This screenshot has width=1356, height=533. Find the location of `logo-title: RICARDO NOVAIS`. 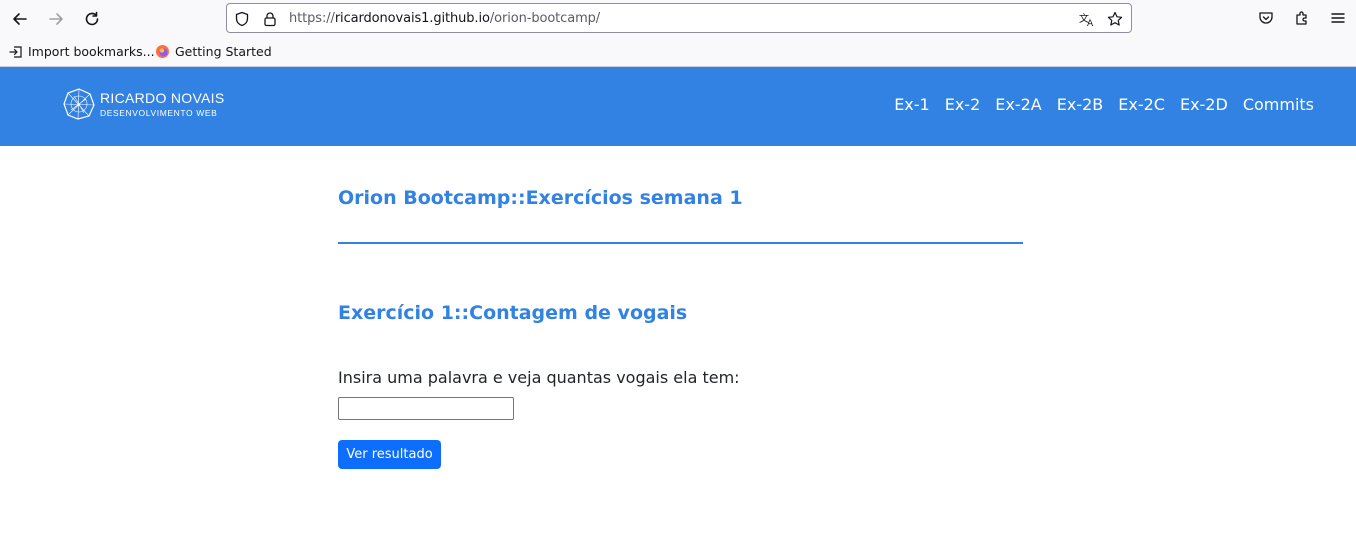

logo-title: RICARDO NOVAIS is located at coordinates (162, 97).